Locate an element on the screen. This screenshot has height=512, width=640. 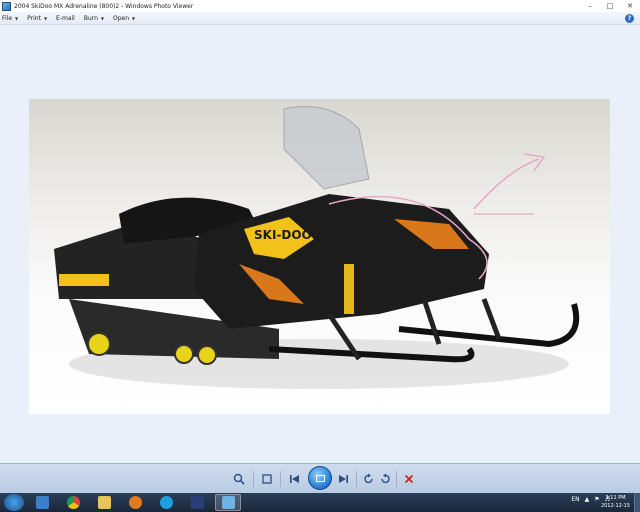
photo-app-icon is located at coordinates (197, 502).